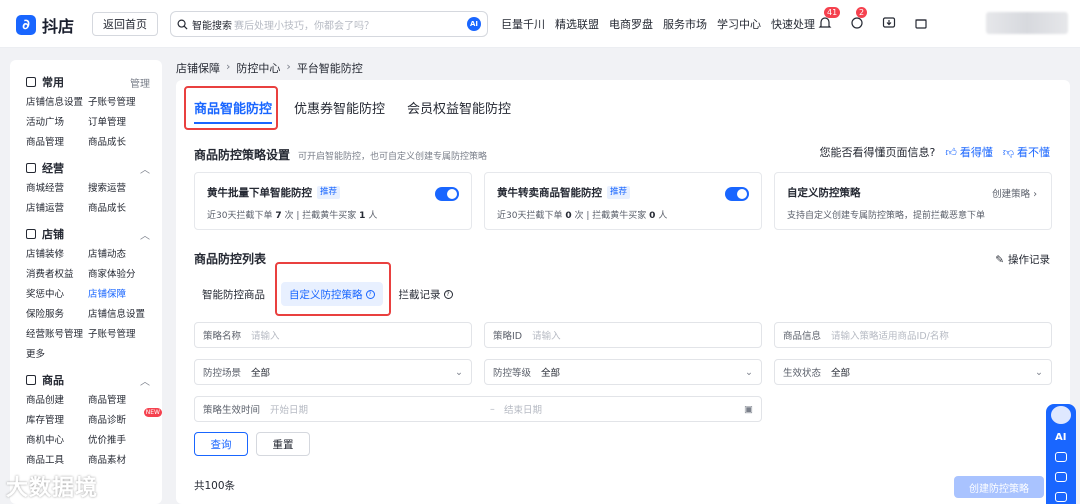 Image resolution: width=1080 pixels, height=504 pixels. What do you see at coordinates (119, 461) in the screenshot?
I see `sidebar-item: 商品素材` at bounding box center [119, 461].